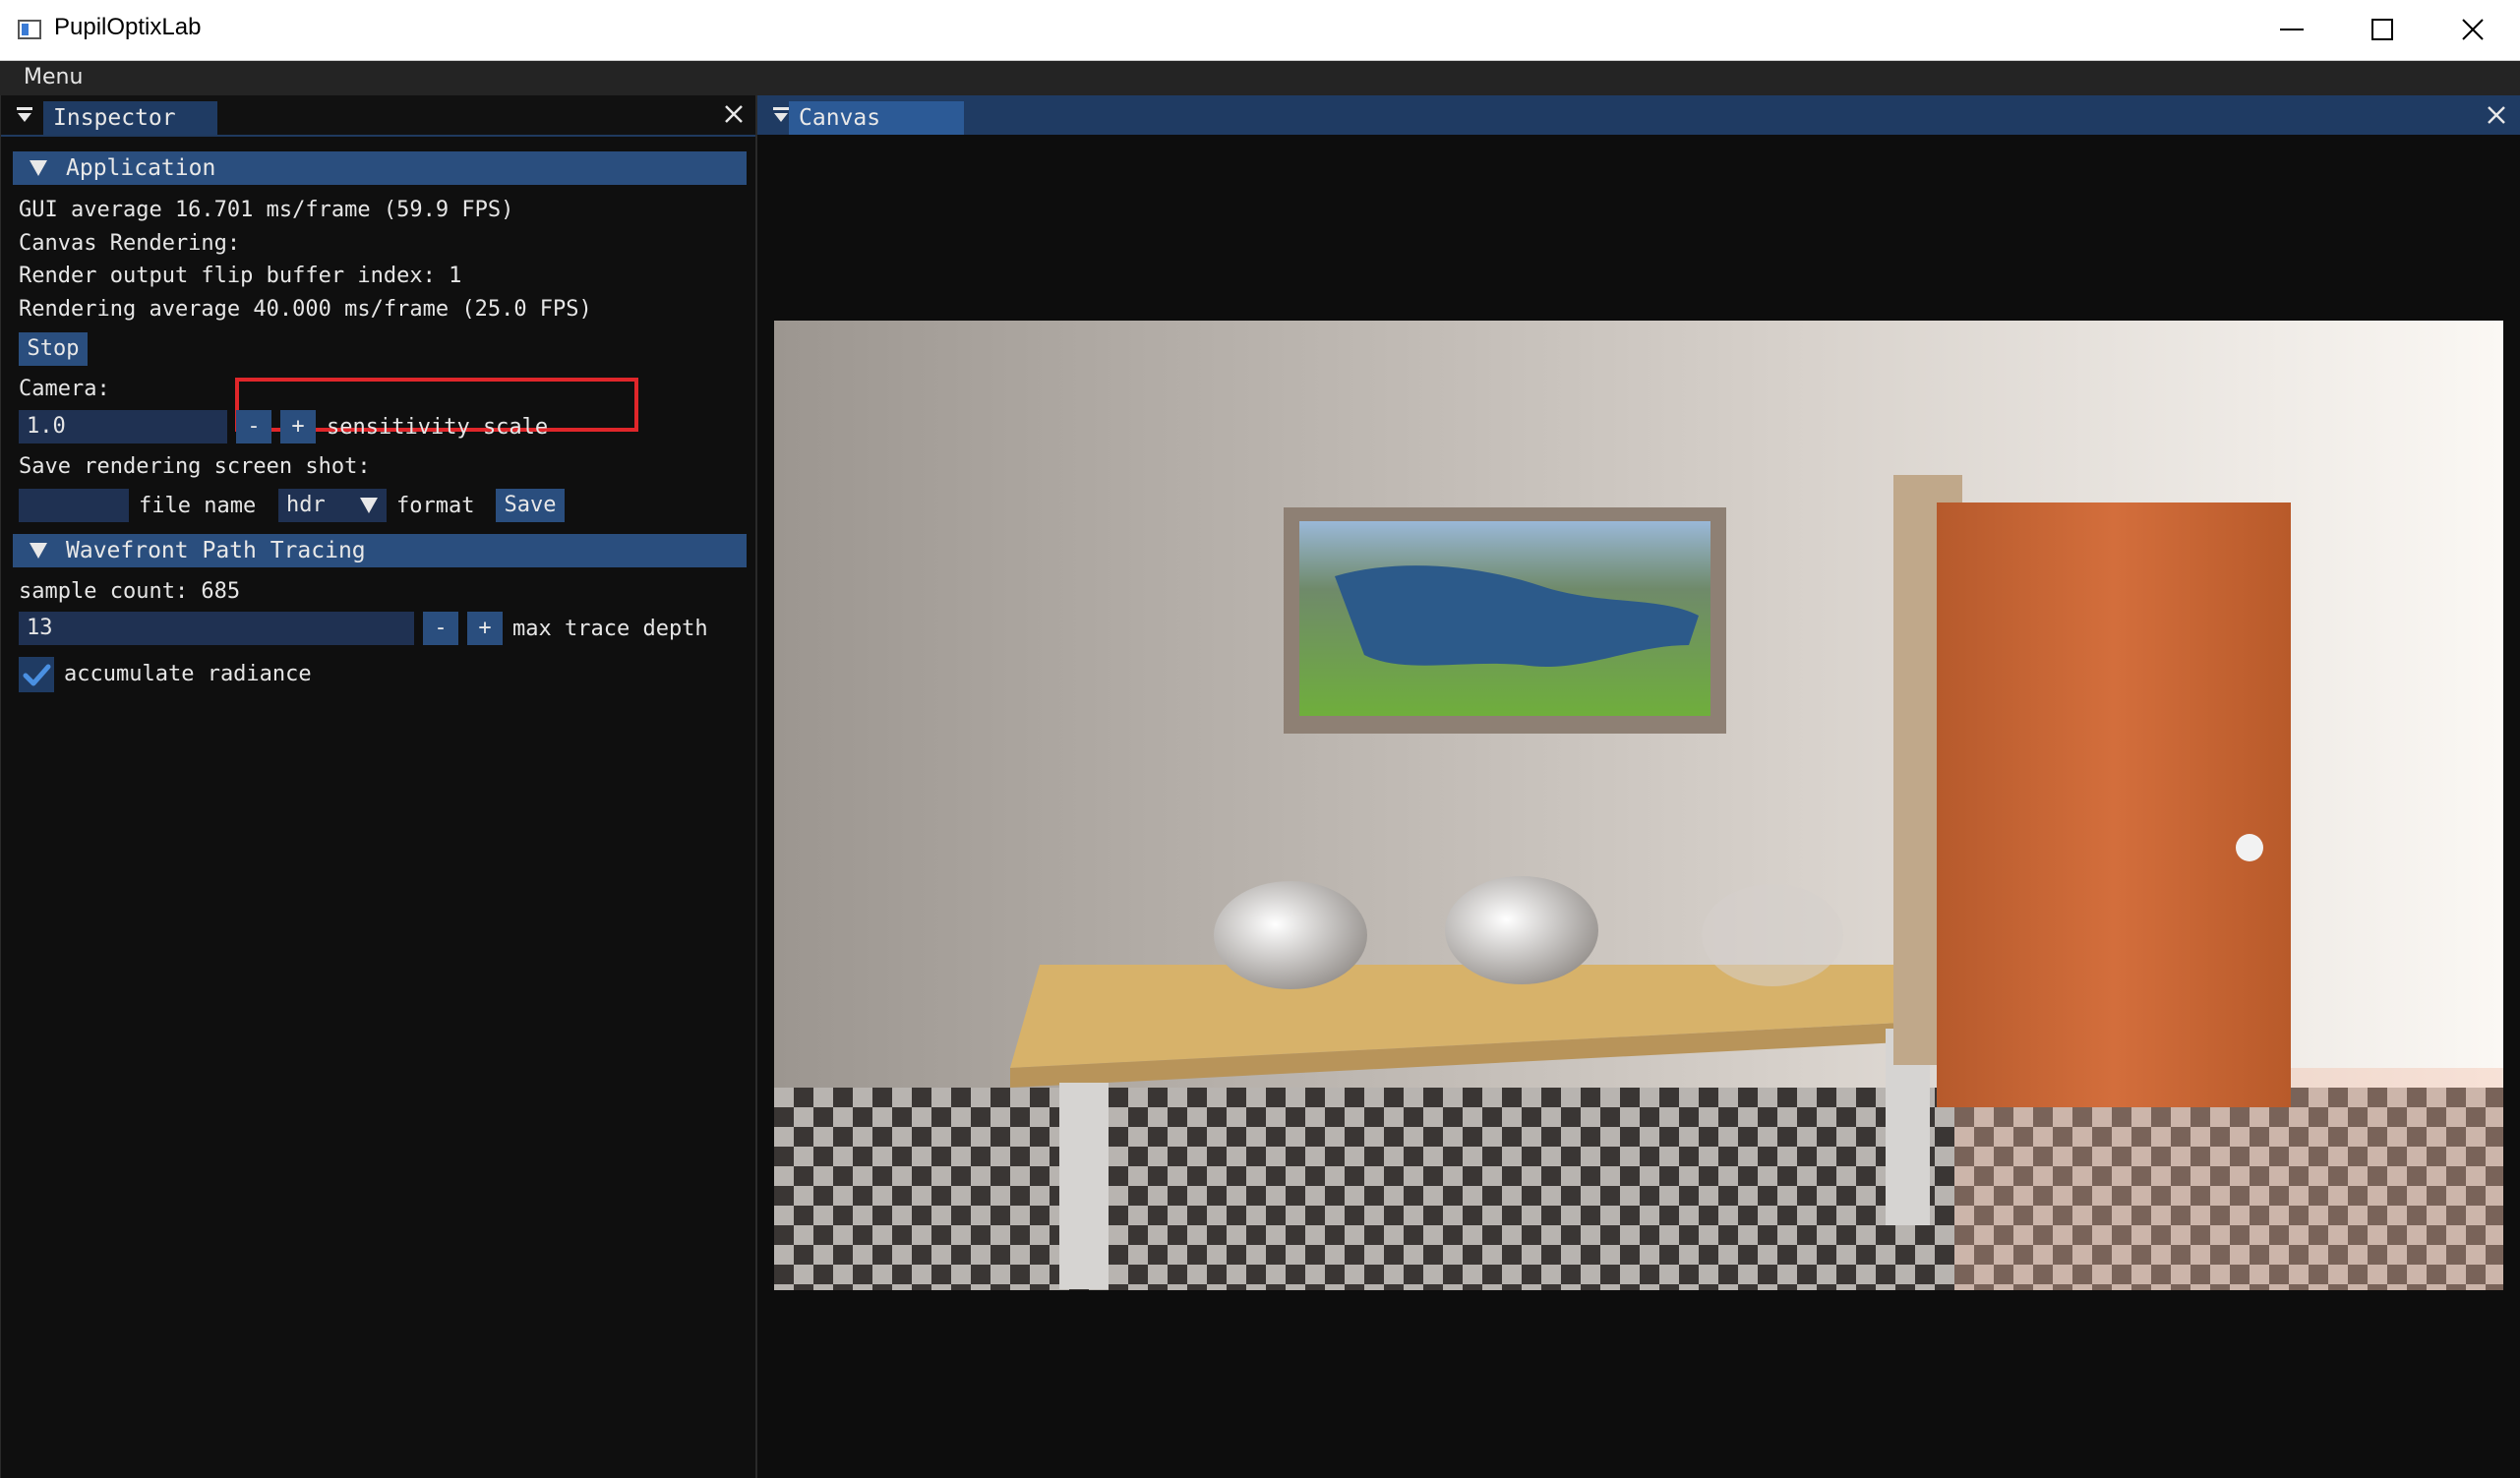 This screenshot has height=1478, width=2520. Describe the element at coordinates (130, 243) in the screenshot. I see `canvas-rendering-label: Canvas Rendering:` at that location.